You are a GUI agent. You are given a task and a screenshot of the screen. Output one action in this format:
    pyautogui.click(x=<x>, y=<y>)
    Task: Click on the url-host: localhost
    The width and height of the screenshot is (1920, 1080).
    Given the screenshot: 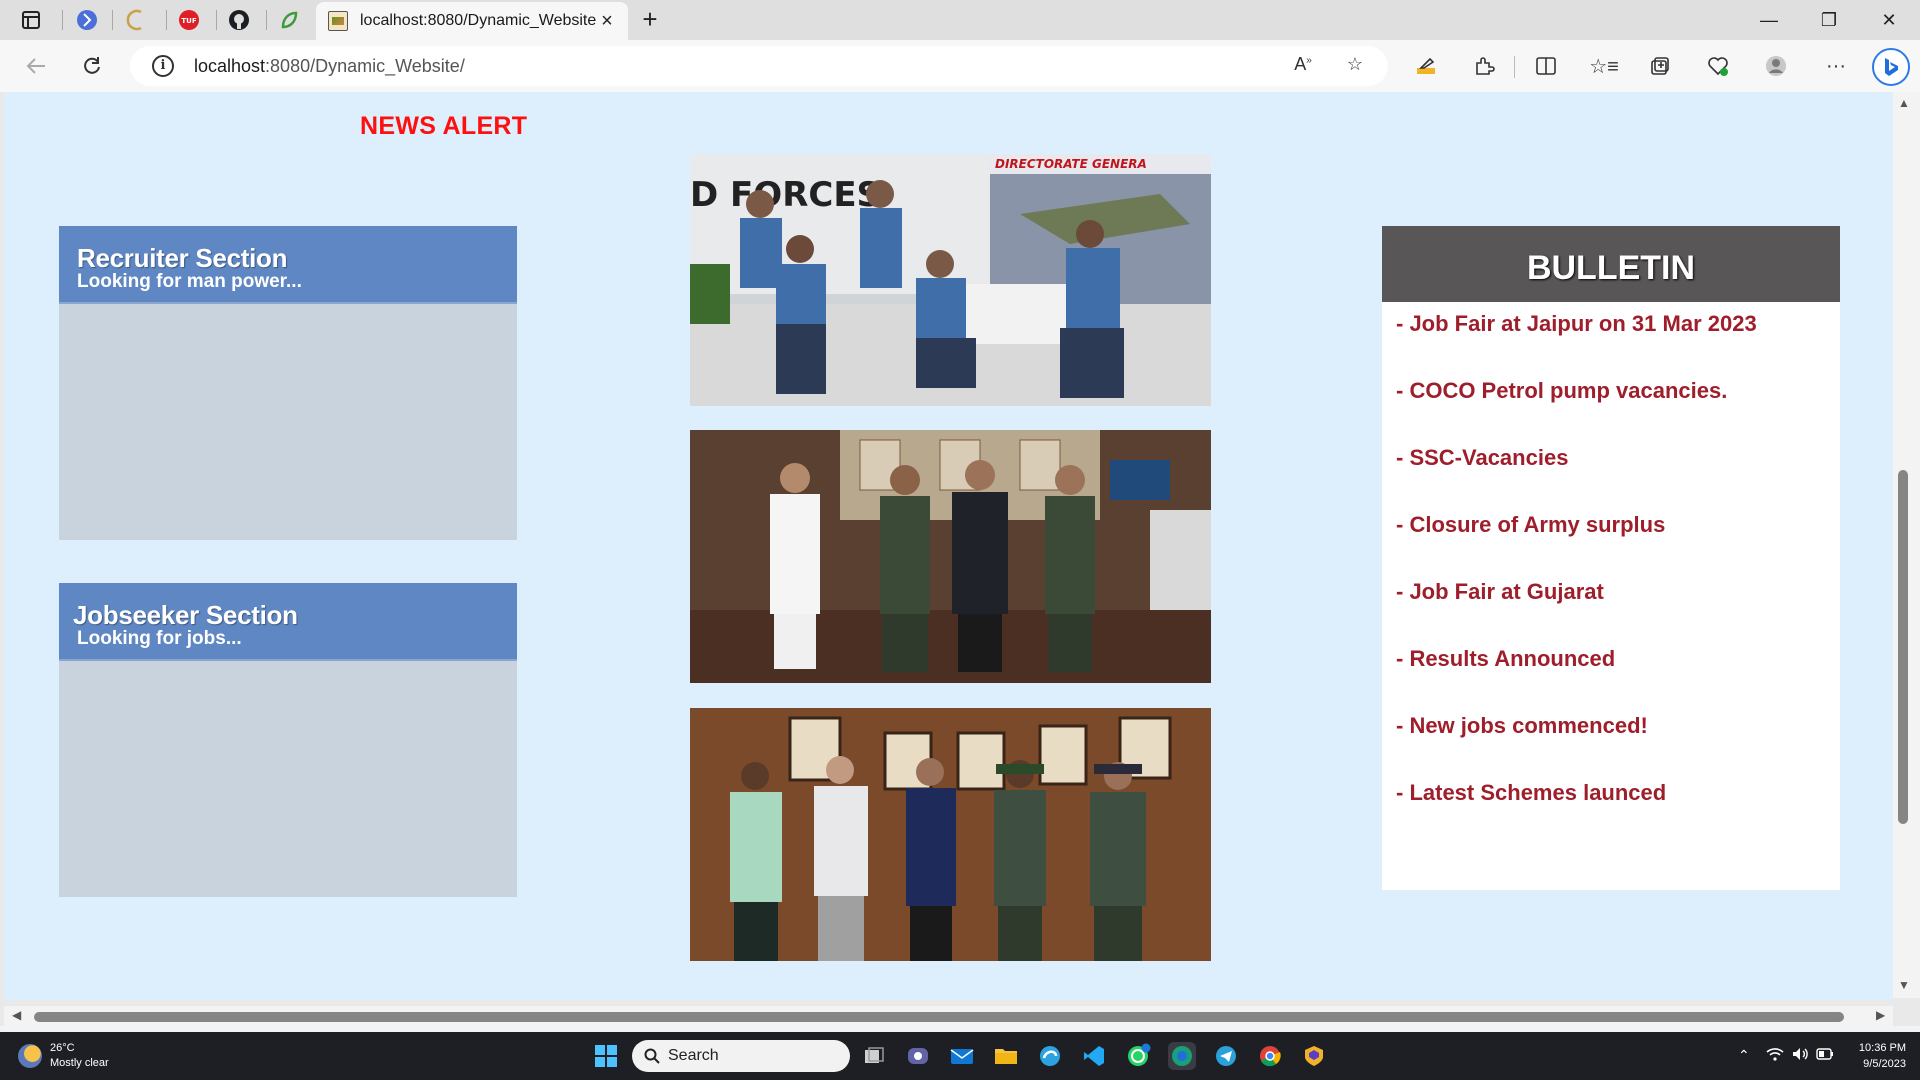 What is the action you would take?
    pyautogui.click(x=230, y=65)
    